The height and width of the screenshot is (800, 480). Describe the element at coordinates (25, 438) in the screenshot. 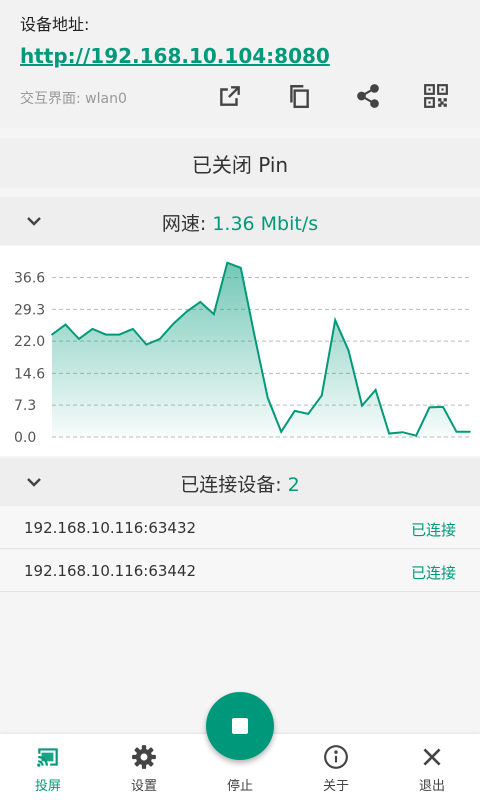

I see `y-tick-label: 0.0` at that location.